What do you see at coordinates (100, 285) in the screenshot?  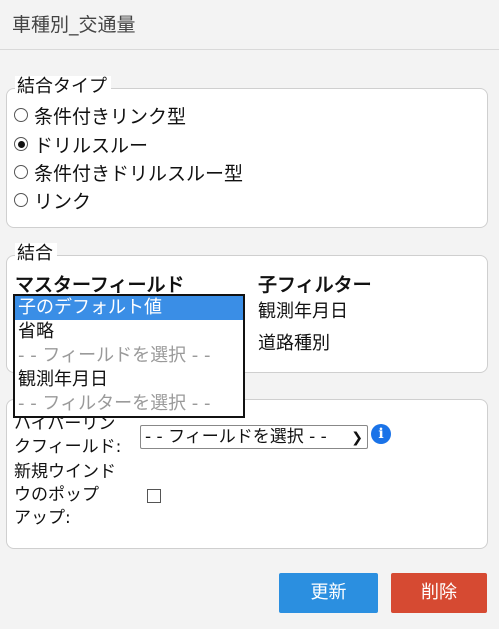 I see `master-field-header: マスターフィールド` at bounding box center [100, 285].